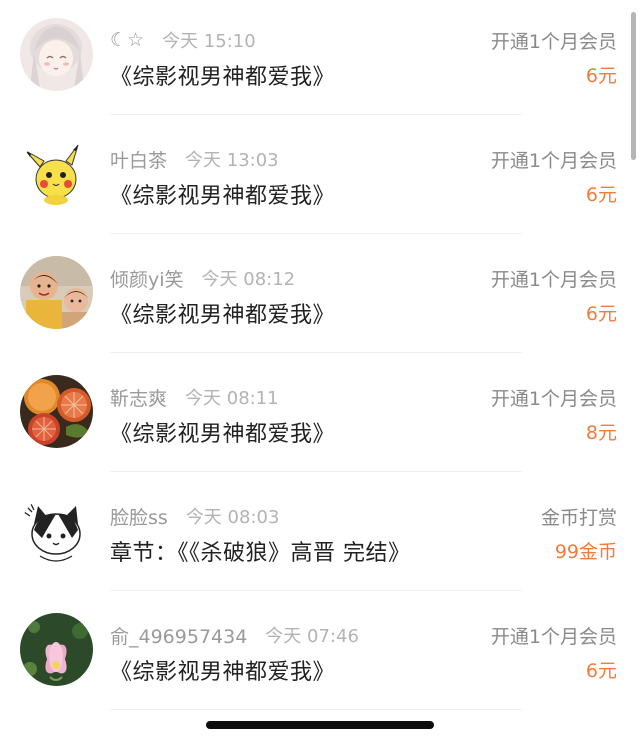  I want to click on amount-label: 8元, so click(601, 433).